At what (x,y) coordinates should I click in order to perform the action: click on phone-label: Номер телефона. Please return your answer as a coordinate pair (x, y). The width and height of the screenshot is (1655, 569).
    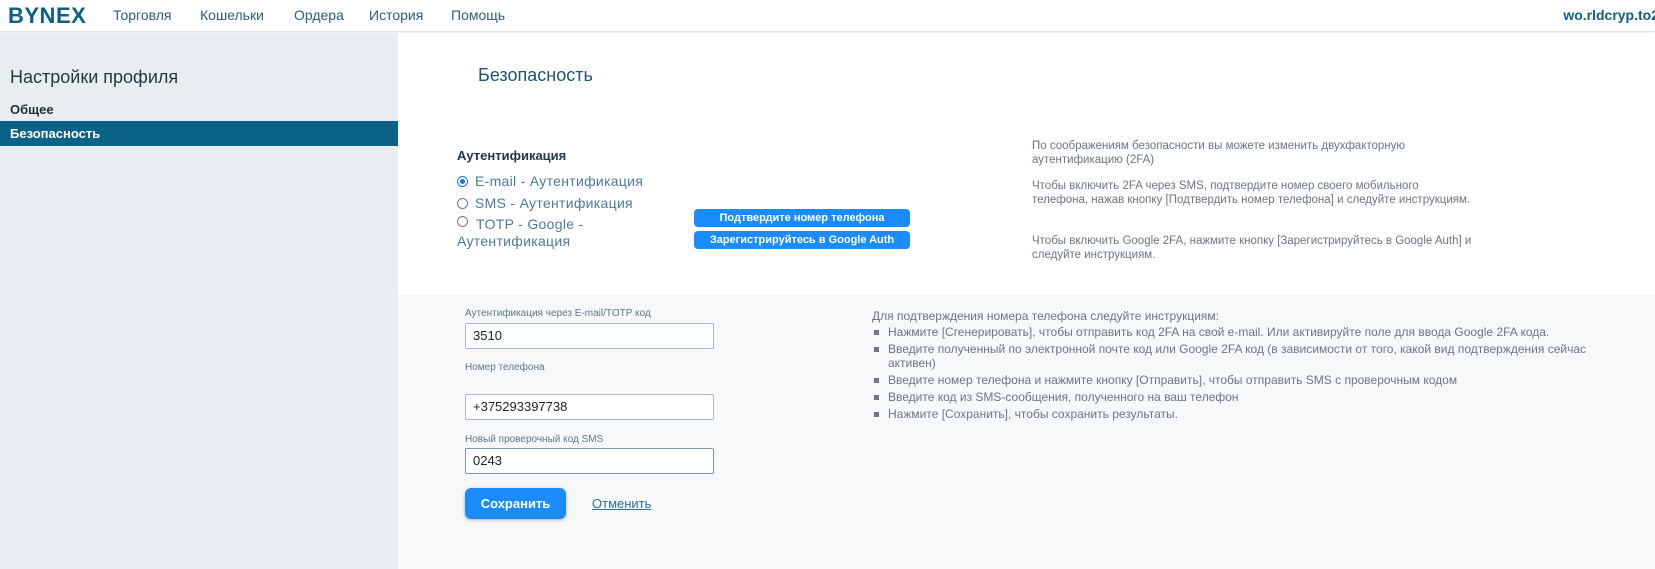
    Looking at the image, I should click on (505, 367).